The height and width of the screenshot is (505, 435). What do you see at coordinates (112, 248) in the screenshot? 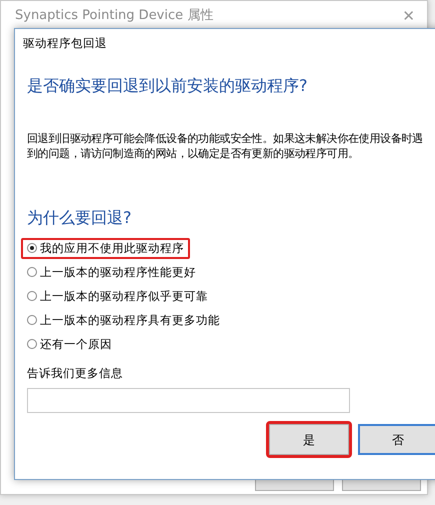
I see `option-label: 我的应用不使用此驱动程序` at bounding box center [112, 248].